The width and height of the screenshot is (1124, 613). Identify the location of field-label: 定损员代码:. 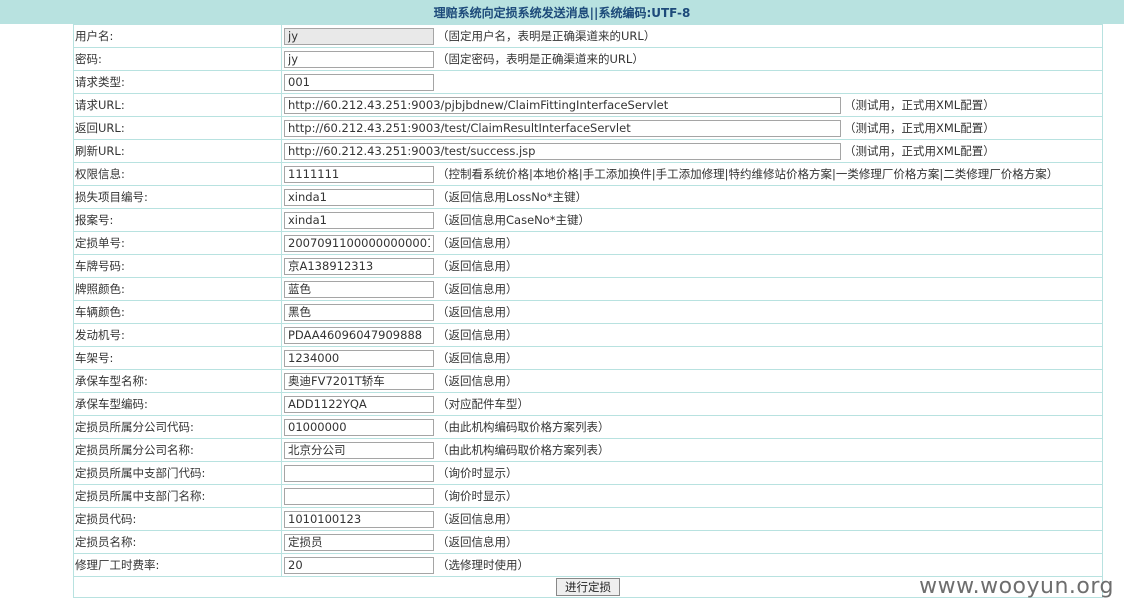
(177, 519).